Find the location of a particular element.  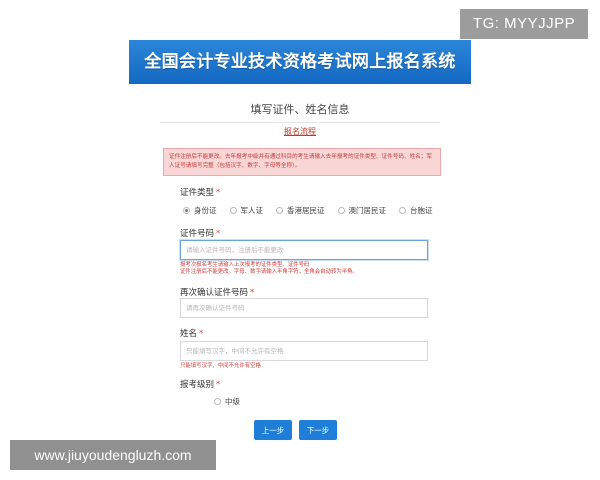

id-type-label-text: 证件类型 is located at coordinates (197, 193).